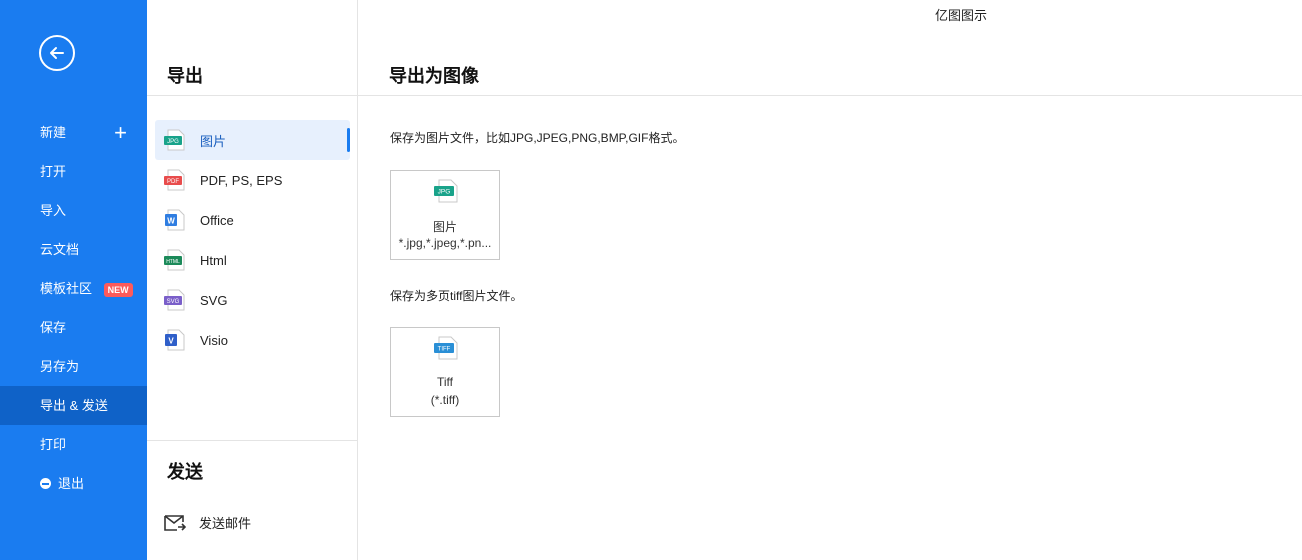  Describe the element at coordinates (434, 76) in the screenshot. I see `page-title: 导出为图像` at that location.